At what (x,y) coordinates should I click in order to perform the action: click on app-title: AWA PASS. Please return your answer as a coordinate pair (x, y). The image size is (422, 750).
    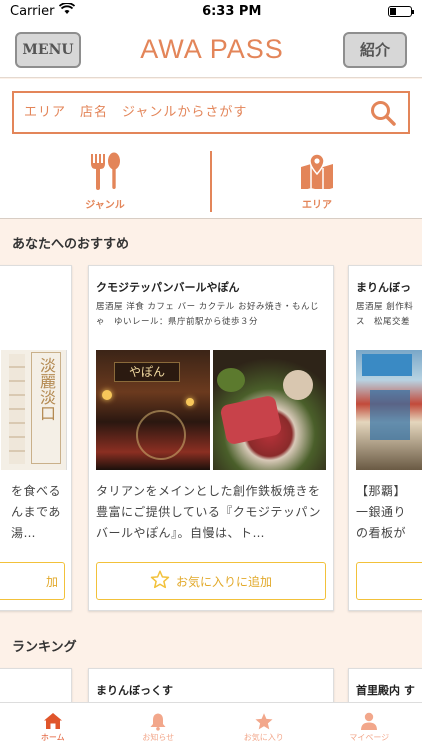
    Looking at the image, I should click on (212, 49).